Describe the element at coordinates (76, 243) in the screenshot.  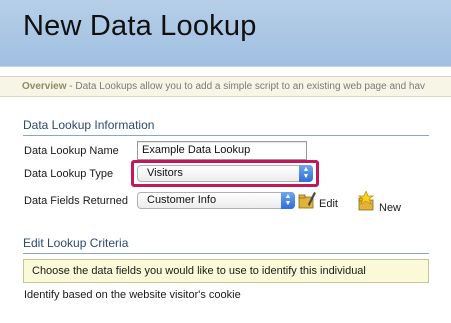
I see `section-title-criteria: Edit Lookup Criteria` at that location.